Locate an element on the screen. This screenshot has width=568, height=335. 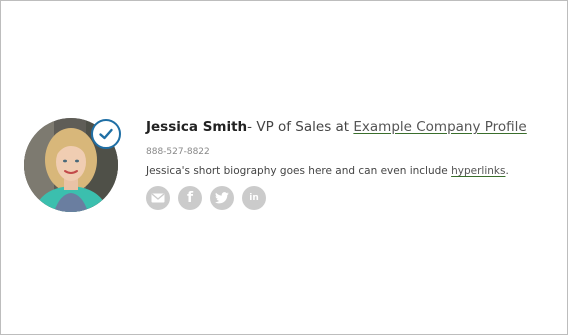
linkedin-button: in is located at coordinates (254, 198).